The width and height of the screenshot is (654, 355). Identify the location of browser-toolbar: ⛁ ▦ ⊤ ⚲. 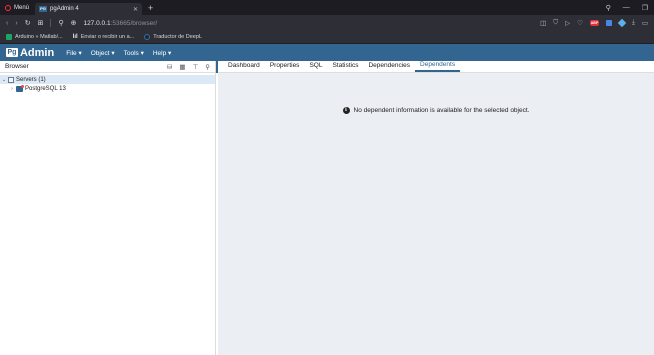
(188, 67).